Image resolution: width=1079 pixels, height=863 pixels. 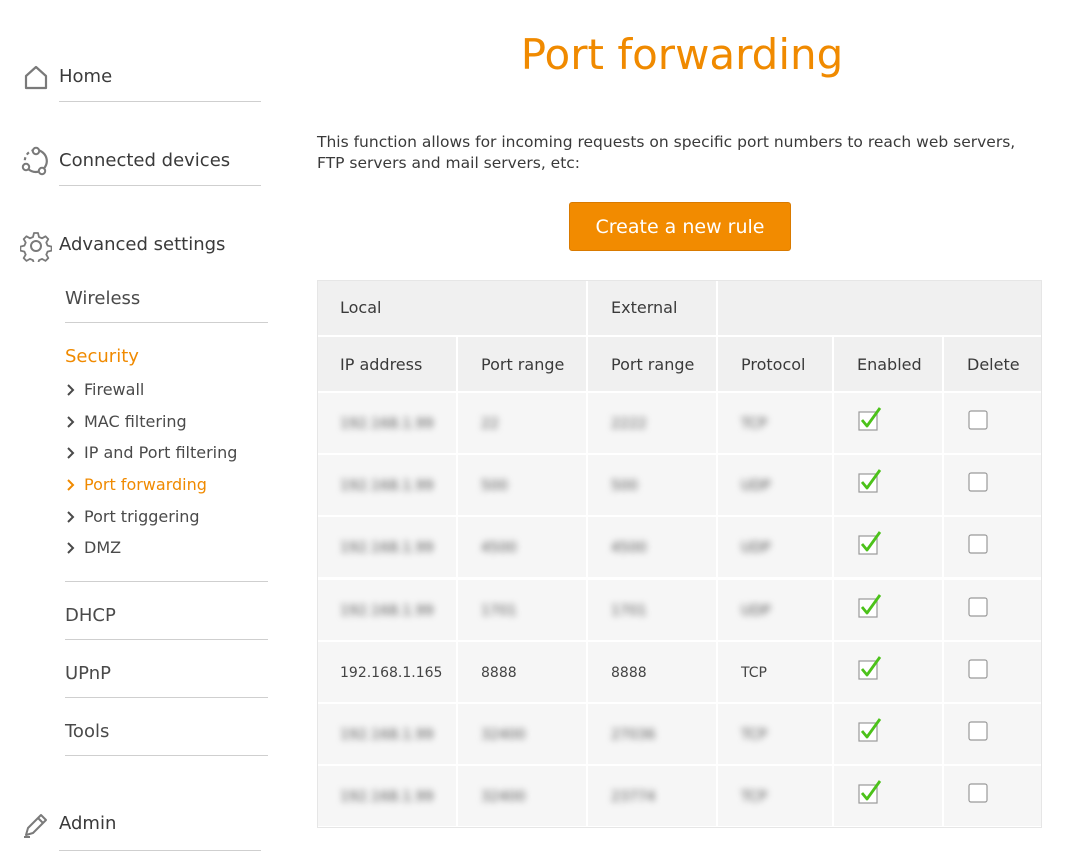 What do you see at coordinates (145, 485) in the screenshot?
I see `sidebar-subitem-label: Port forwarding` at bounding box center [145, 485].